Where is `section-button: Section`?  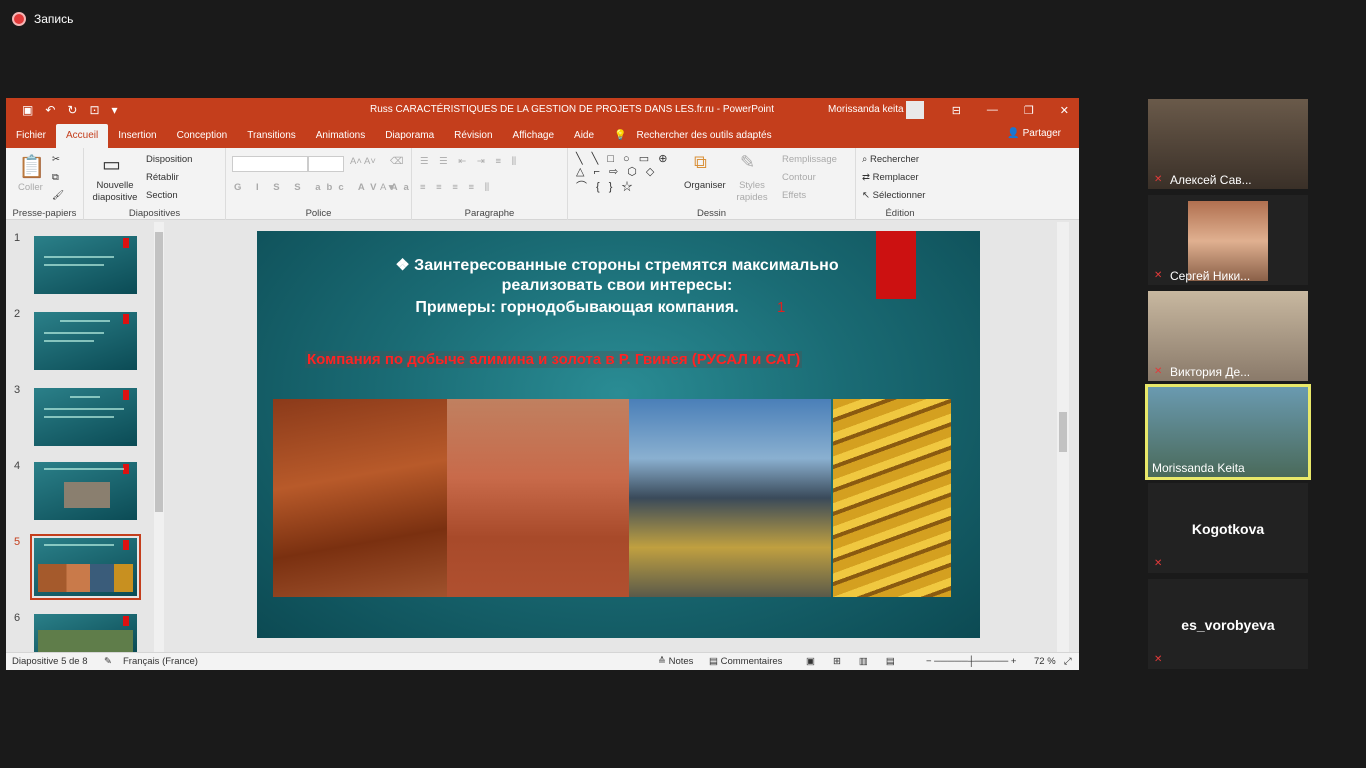
section-button: Section is located at coordinates (162, 195).